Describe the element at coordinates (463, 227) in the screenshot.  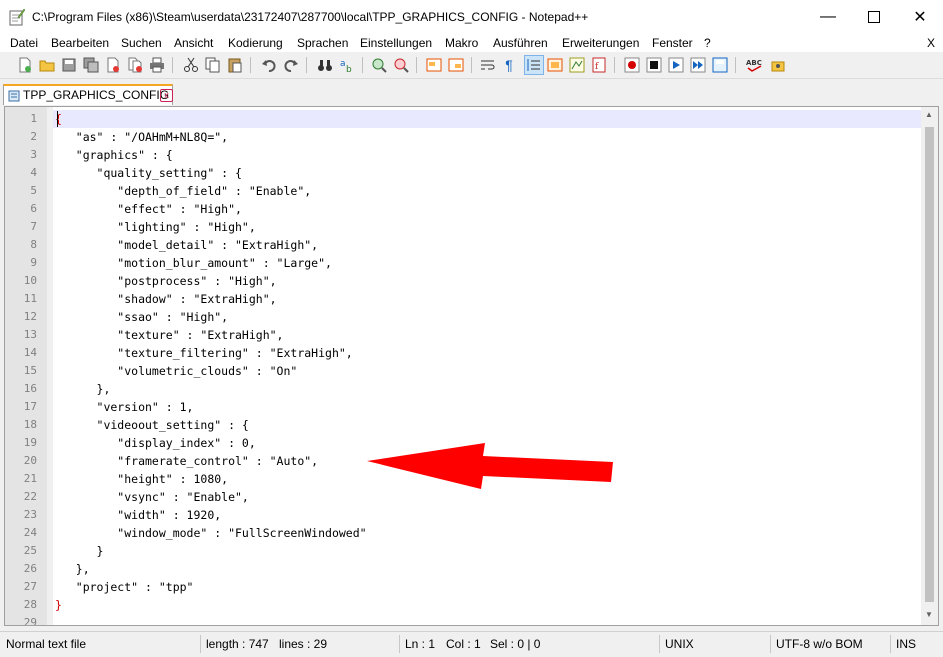
I see `code-line: 7 "lighting" : "High",` at that location.